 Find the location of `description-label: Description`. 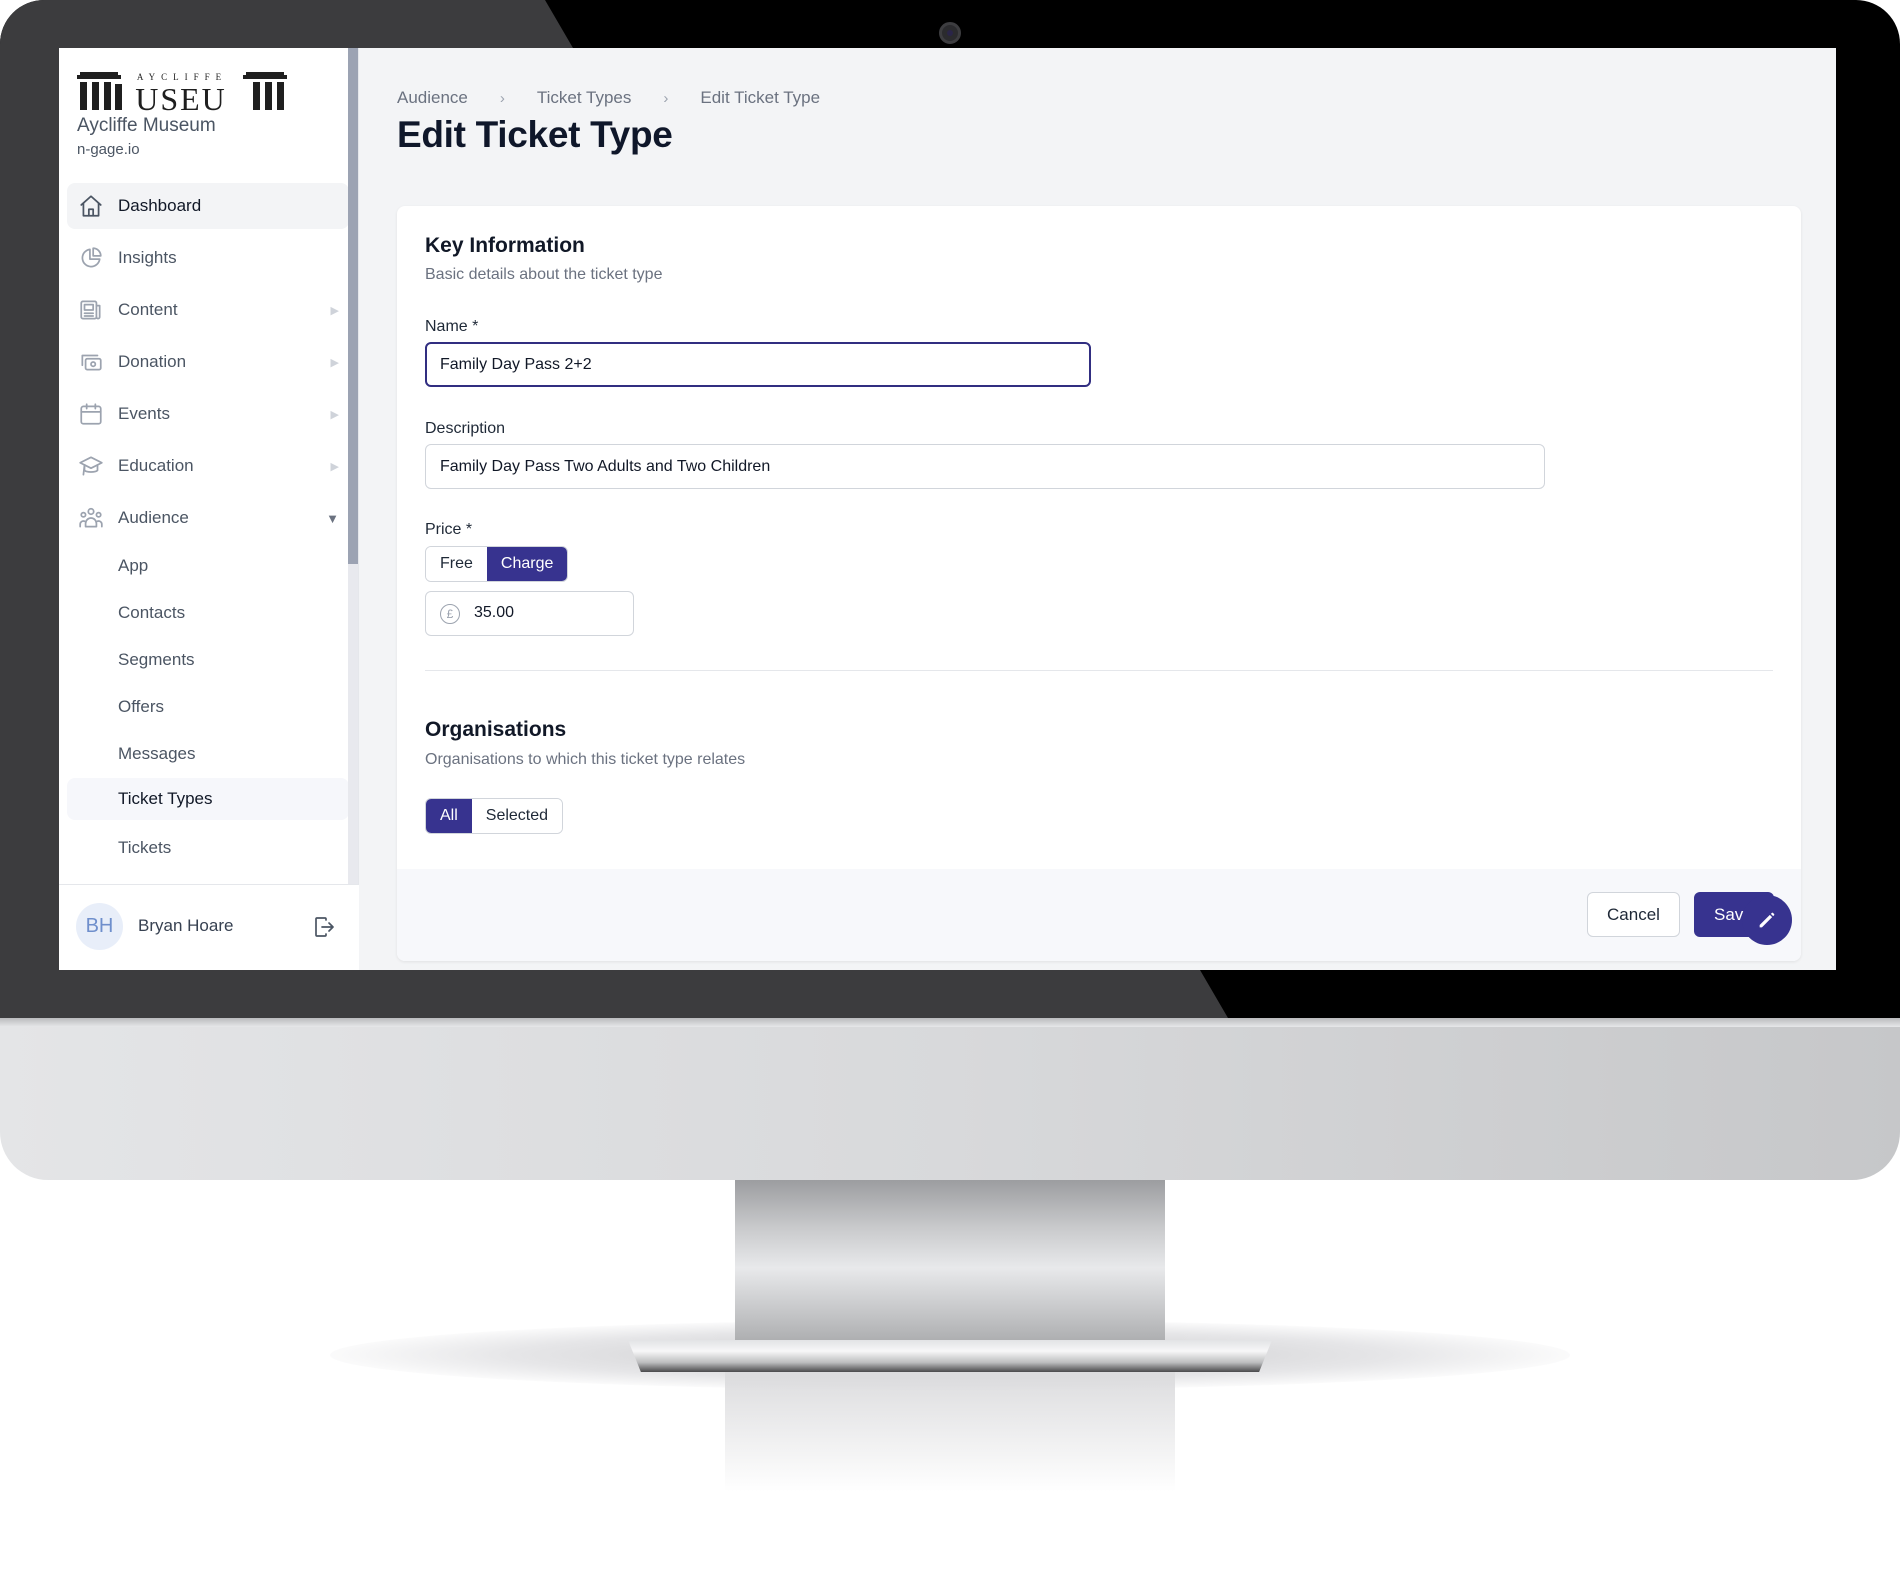

description-label: Description is located at coordinates (465, 428).